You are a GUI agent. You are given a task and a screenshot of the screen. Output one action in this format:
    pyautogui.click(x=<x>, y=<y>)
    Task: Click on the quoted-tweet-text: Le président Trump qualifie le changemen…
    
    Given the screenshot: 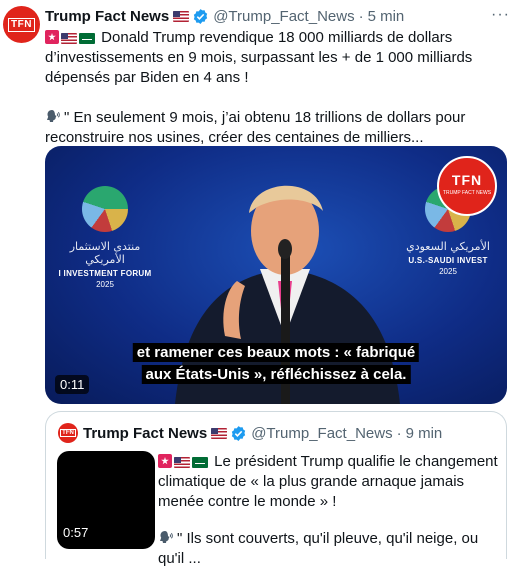 What is the action you would take?
    pyautogui.click(x=330, y=510)
    